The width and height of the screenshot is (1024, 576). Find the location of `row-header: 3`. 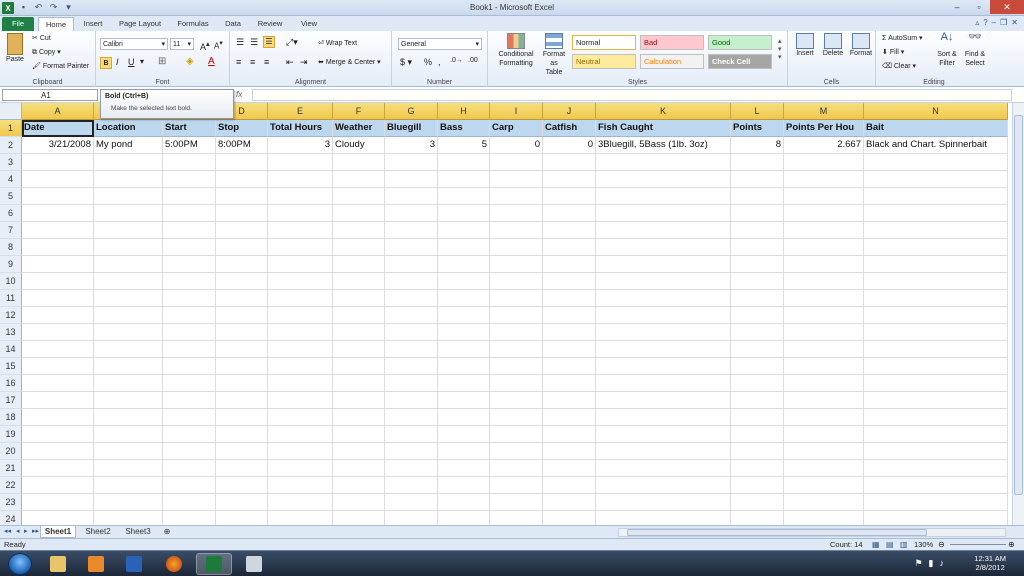

row-header: 3 is located at coordinates (11, 162).